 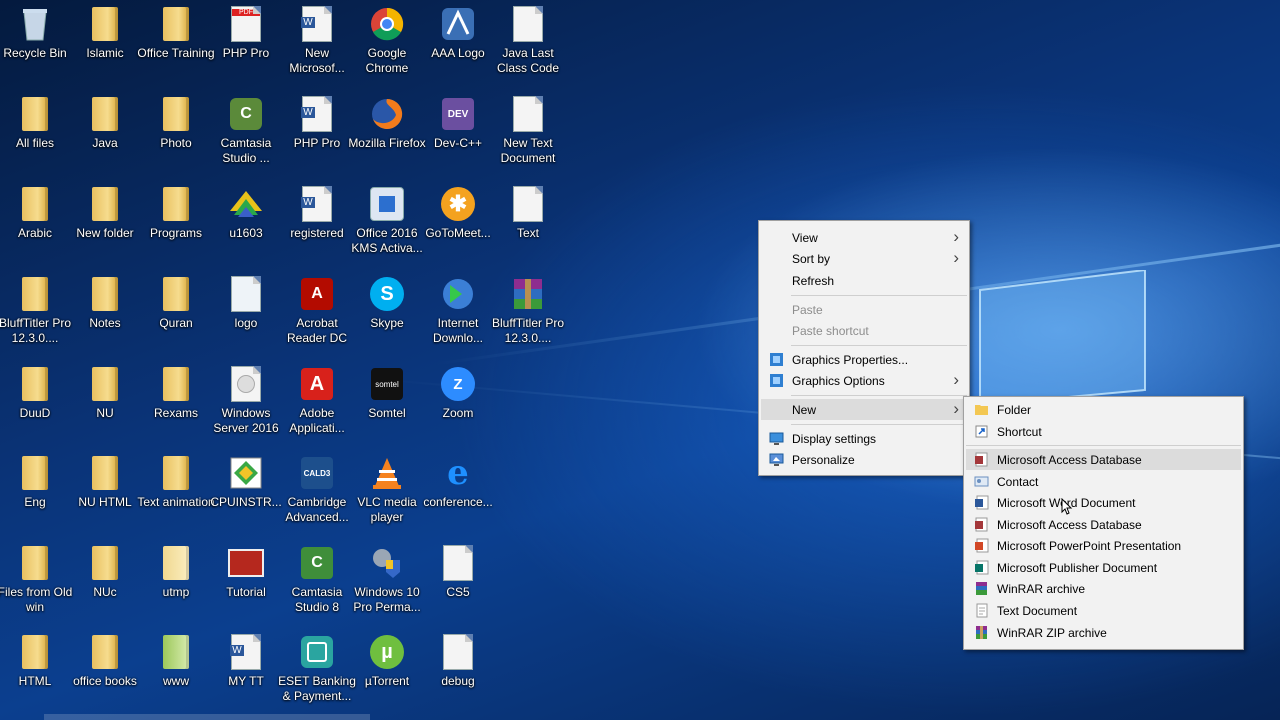 I want to click on desktop-icon-new-text-document: New Text Document, so click(x=528, y=131).